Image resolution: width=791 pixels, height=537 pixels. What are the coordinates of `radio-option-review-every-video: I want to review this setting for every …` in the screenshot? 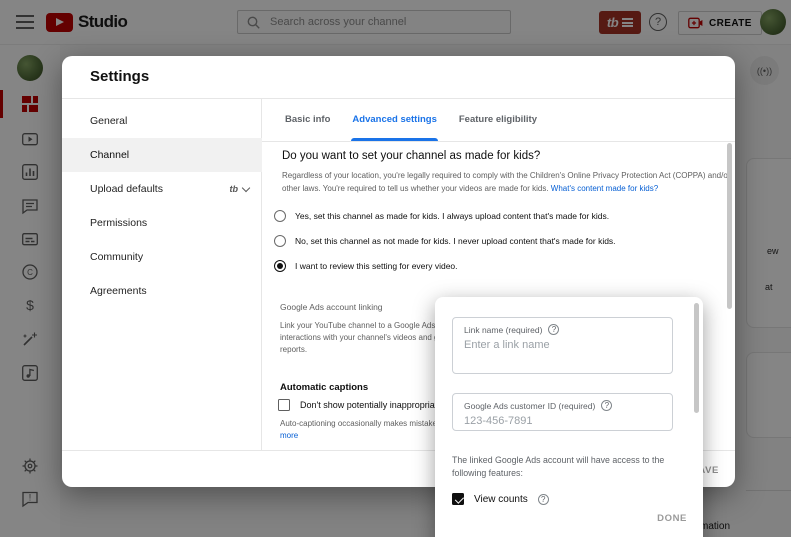 It's located at (366, 266).